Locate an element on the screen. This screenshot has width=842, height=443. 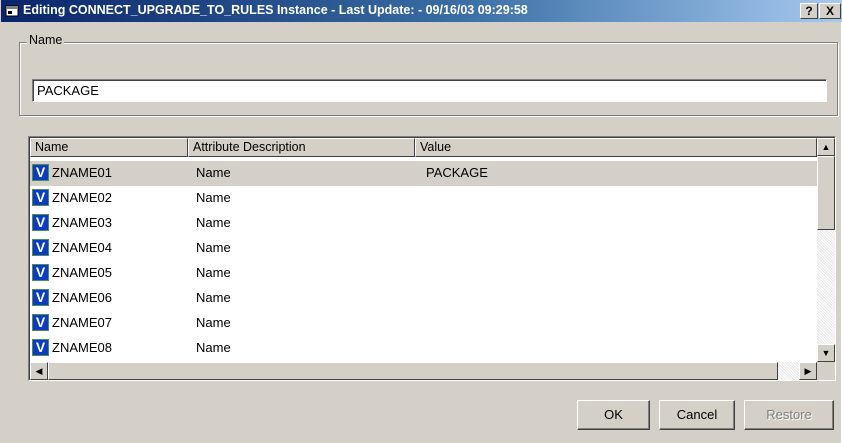
name-input is located at coordinates (429, 90).